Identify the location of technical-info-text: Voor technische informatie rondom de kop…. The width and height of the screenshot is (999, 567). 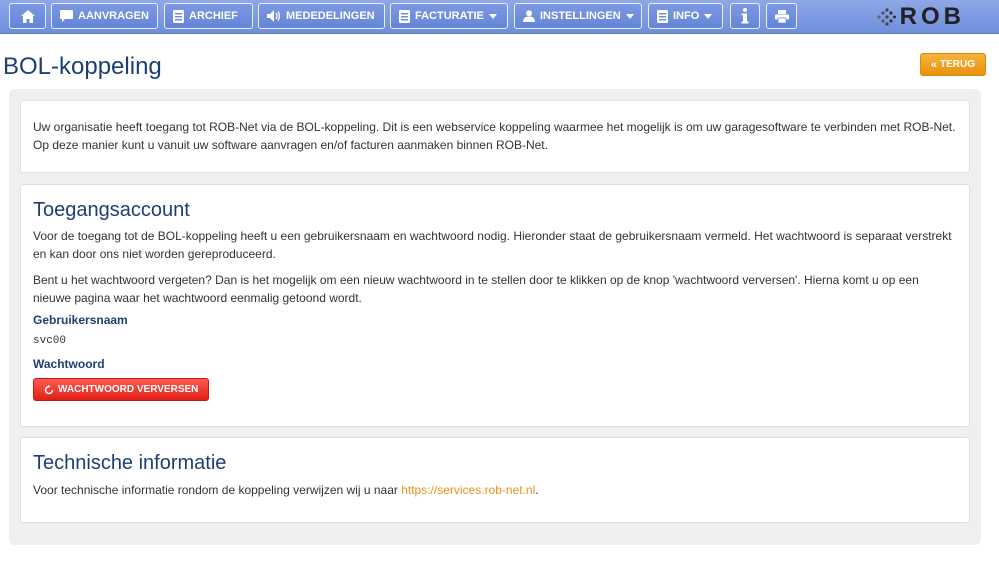
(495, 490).